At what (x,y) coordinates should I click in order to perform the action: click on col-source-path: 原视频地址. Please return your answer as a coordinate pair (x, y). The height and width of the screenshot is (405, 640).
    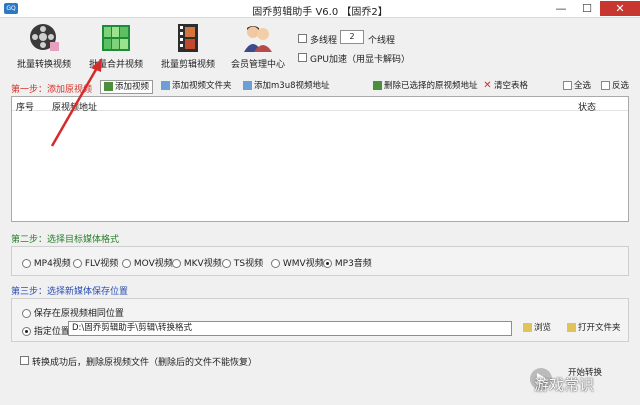
    Looking at the image, I should click on (74, 106).